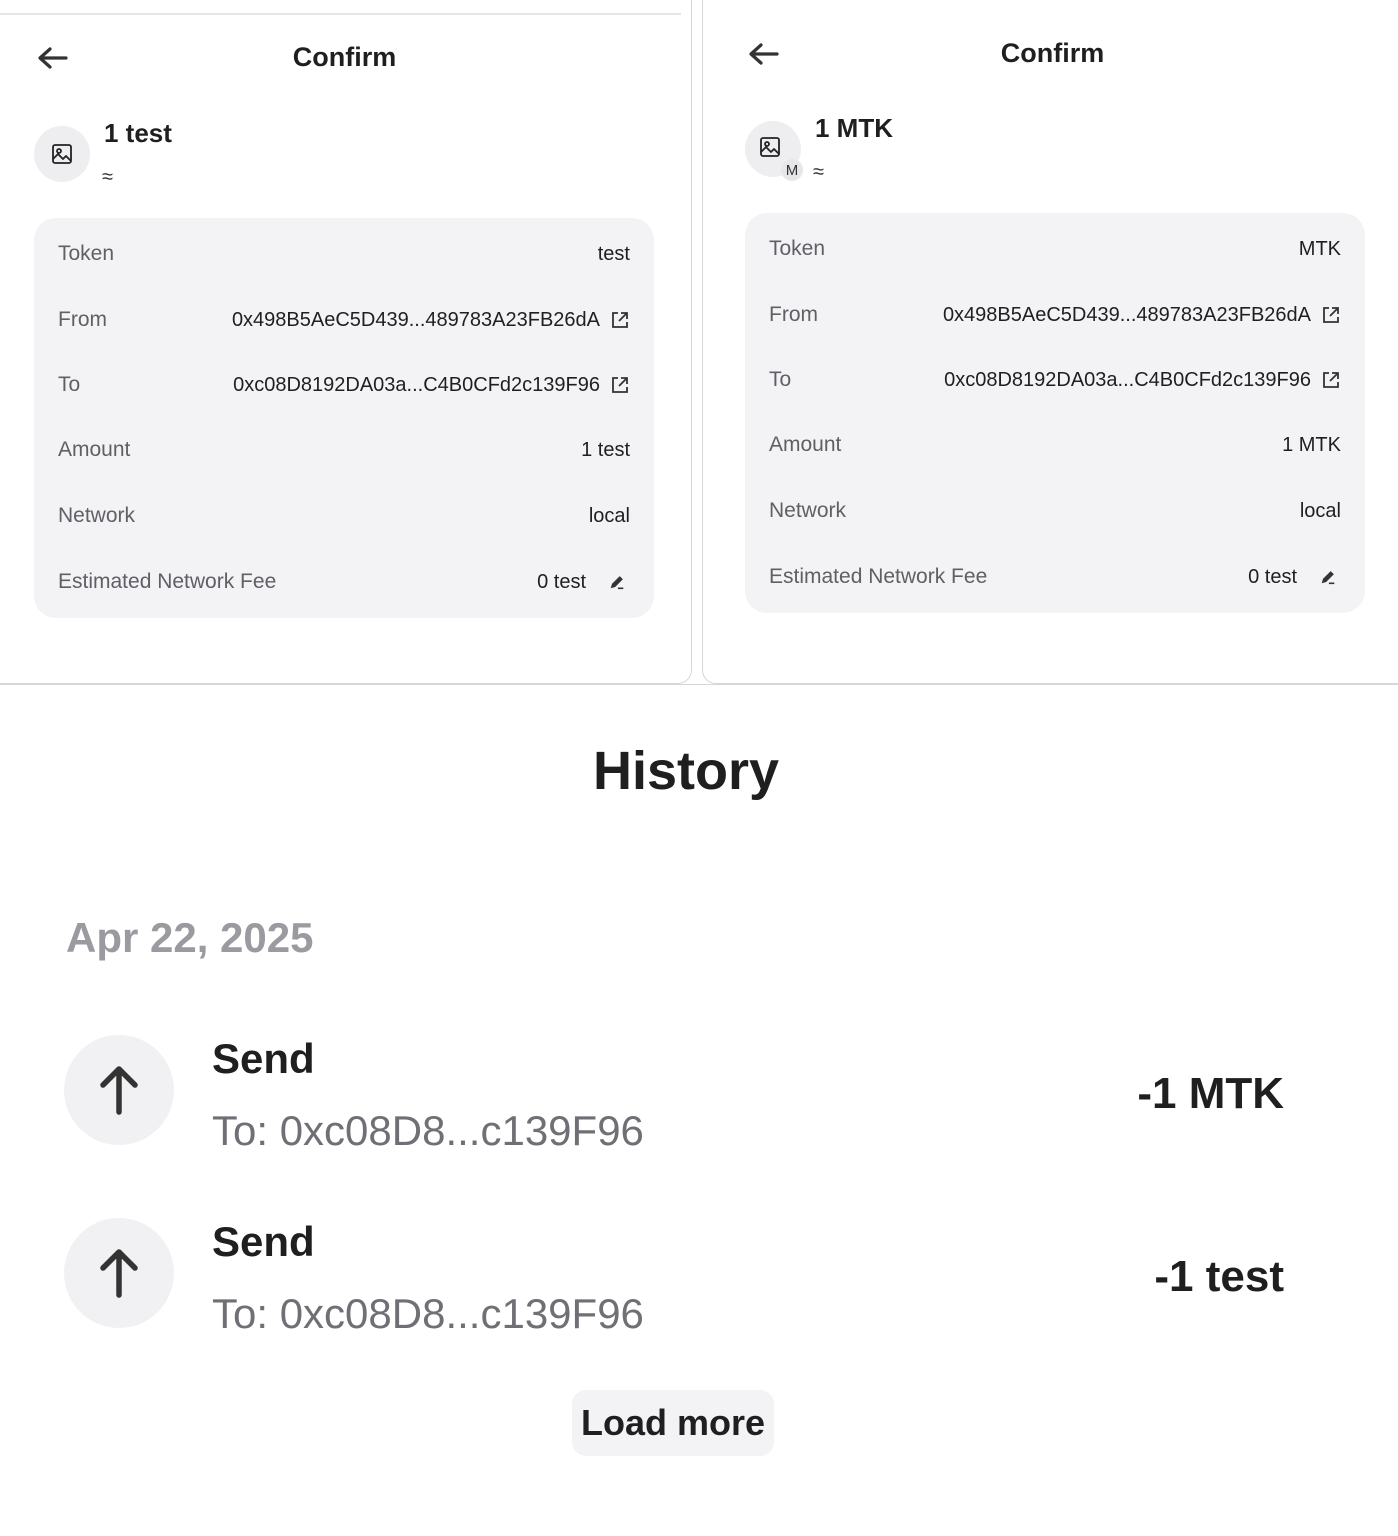  I want to click on detail-value: MTK, so click(1319, 248).